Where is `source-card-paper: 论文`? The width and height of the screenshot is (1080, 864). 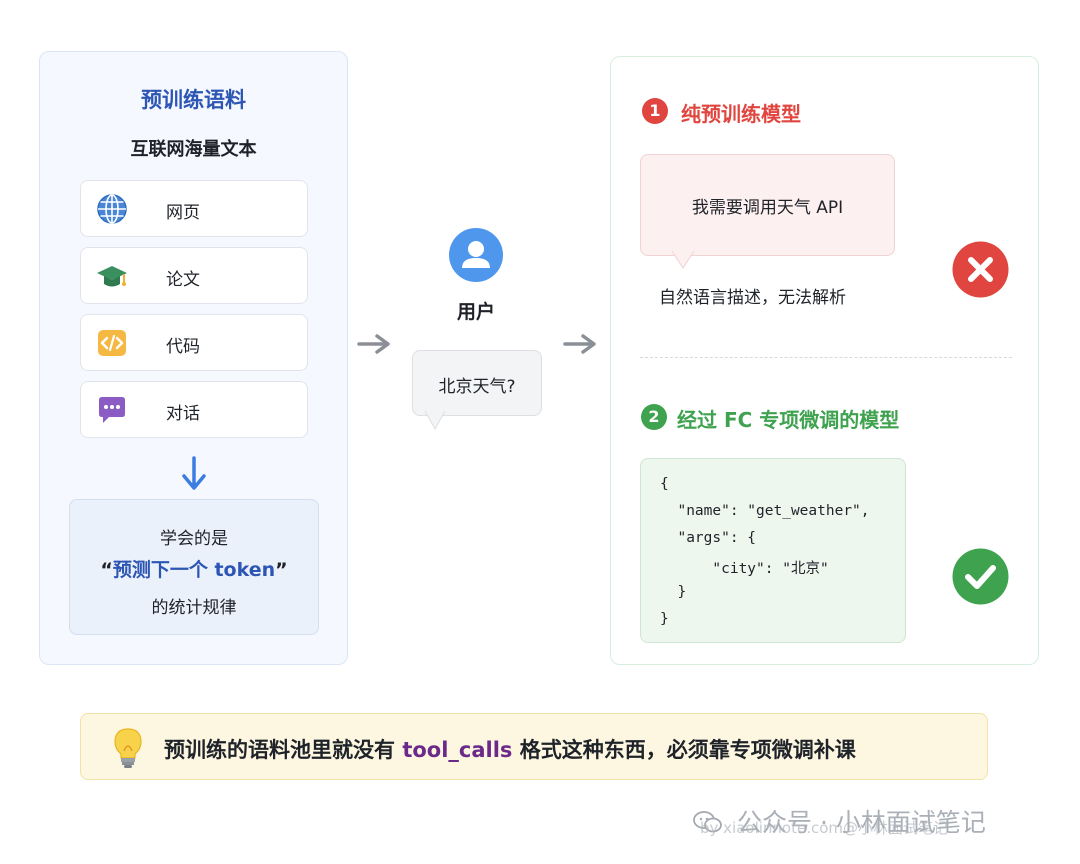 source-card-paper: 论文 is located at coordinates (194, 275).